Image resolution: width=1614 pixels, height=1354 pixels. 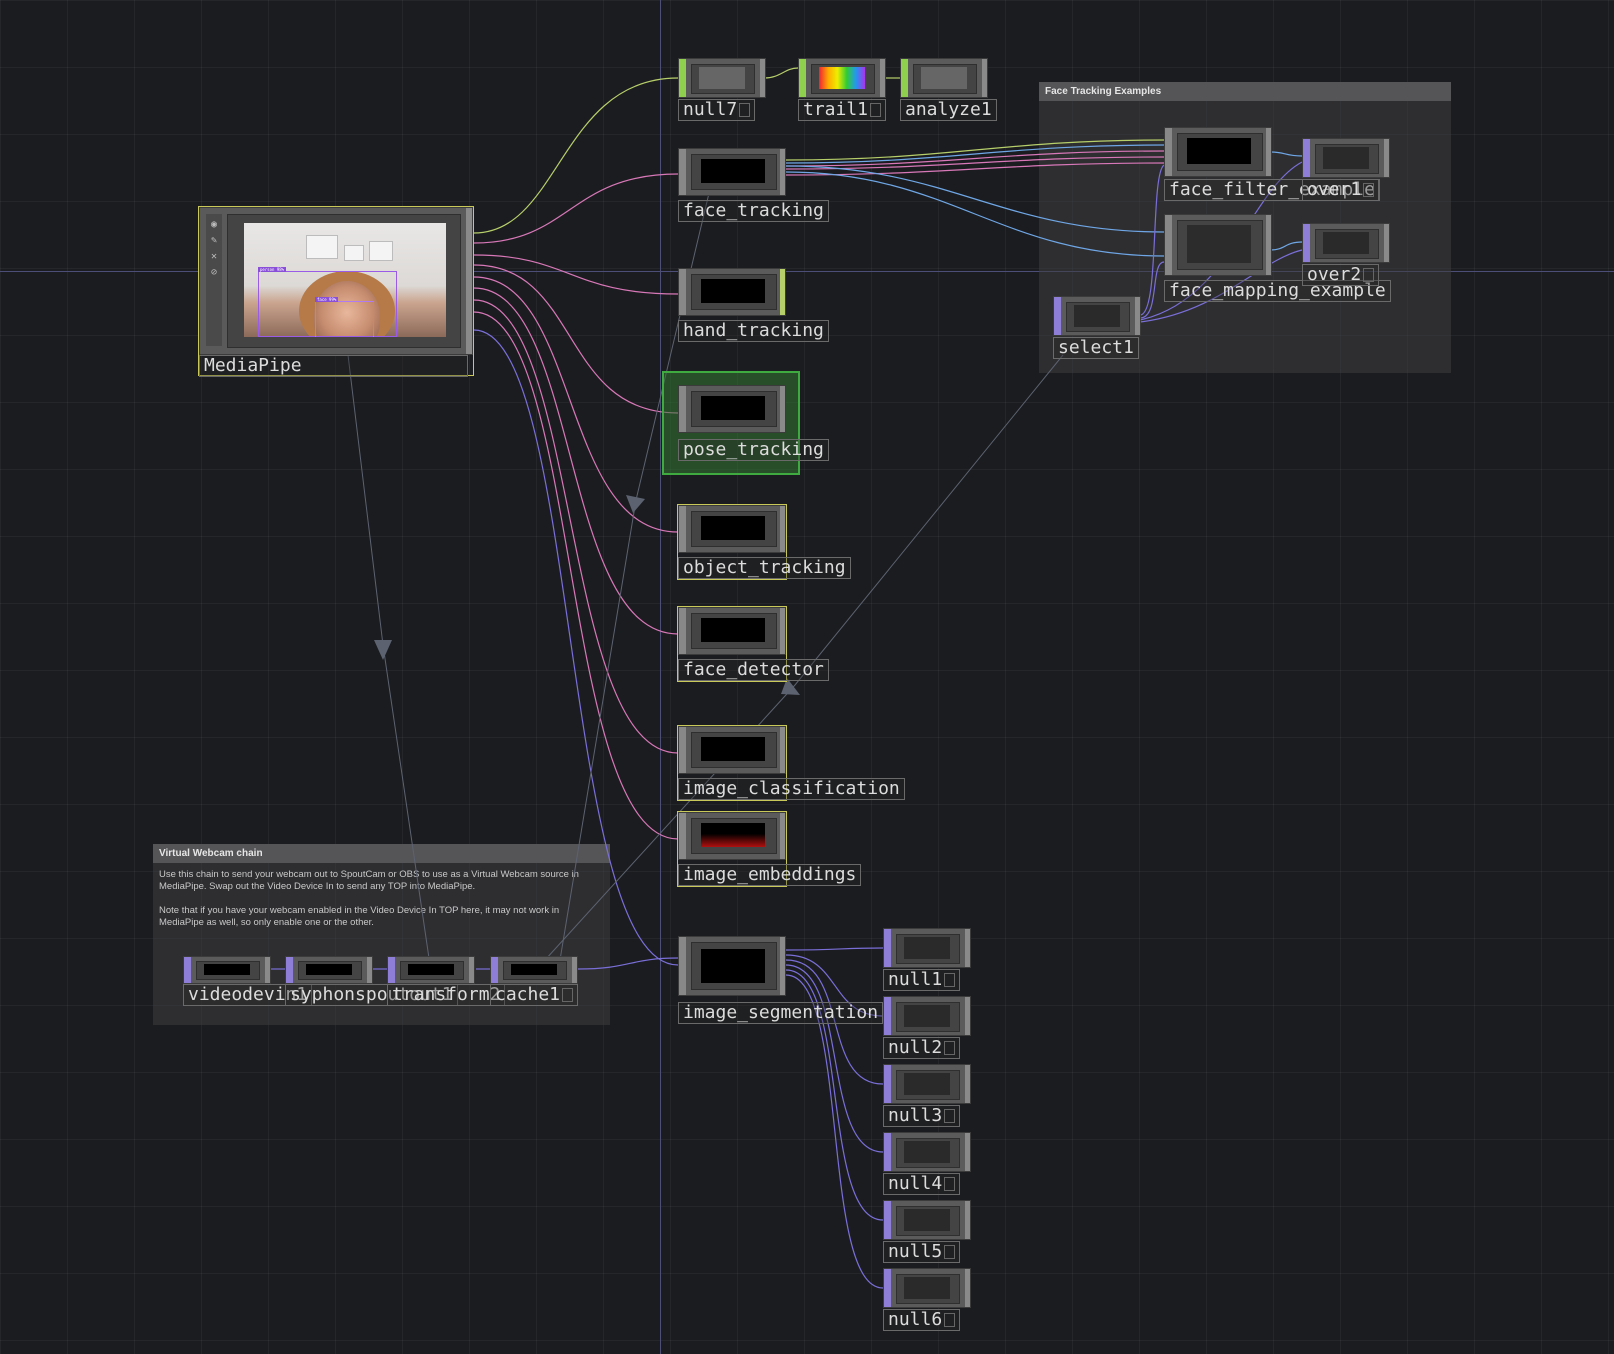 What do you see at coordinates (836, 109) in the screenshot?
I see `node-name: trail1` at bounding box center [836, 109].